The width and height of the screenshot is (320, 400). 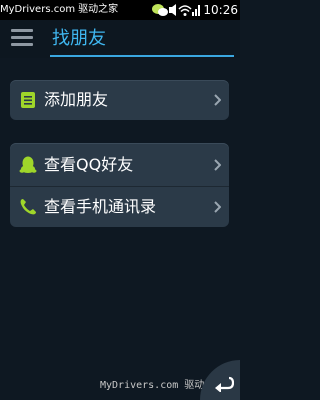 What do you see at coordinates (28, 207) in the screenshot?
I see `phone-icon` at bounding box center [28, 207].